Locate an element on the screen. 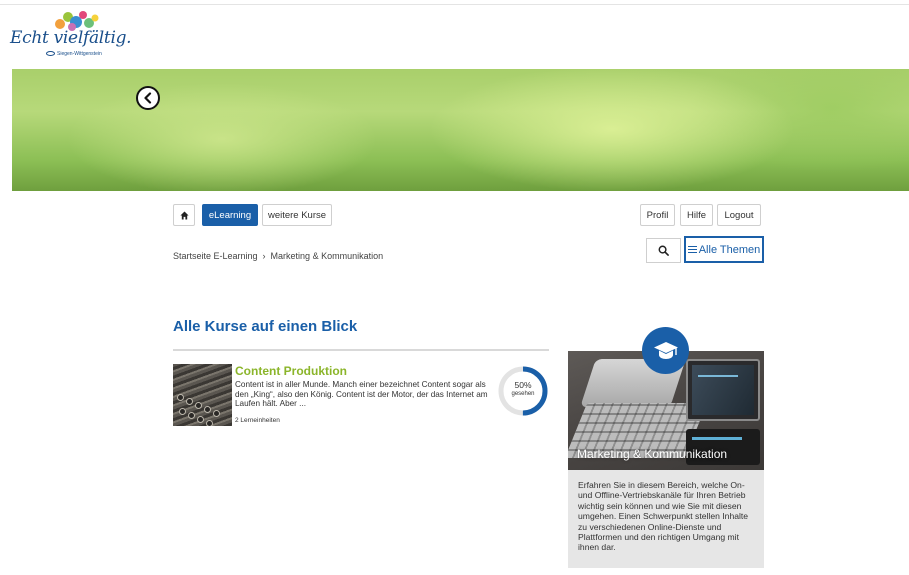 The width and height of the screenshot is (909, 575). home-icon is located at coordinates (184, 215).